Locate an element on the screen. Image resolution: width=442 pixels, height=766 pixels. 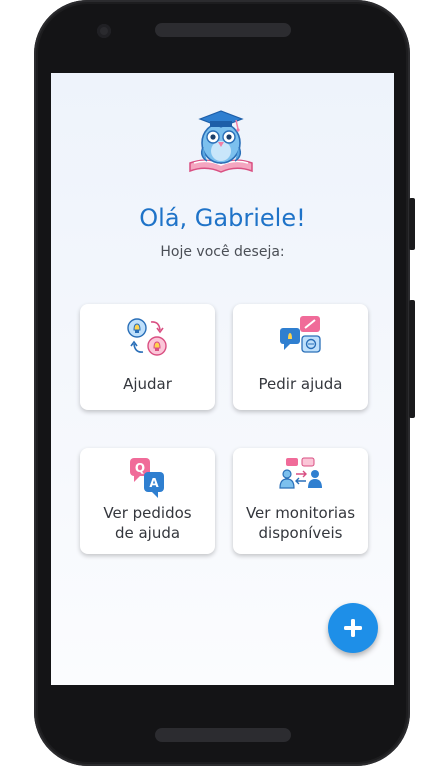
mentors-conversation-icon is located at coordinates (300, 473).